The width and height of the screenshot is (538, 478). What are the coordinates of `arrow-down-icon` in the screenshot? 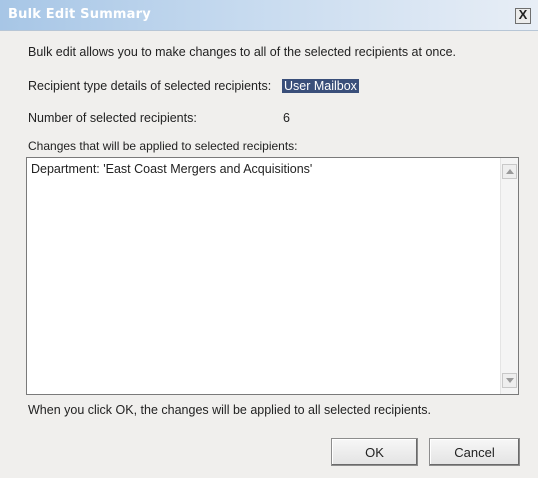 It's located at (510, 380).